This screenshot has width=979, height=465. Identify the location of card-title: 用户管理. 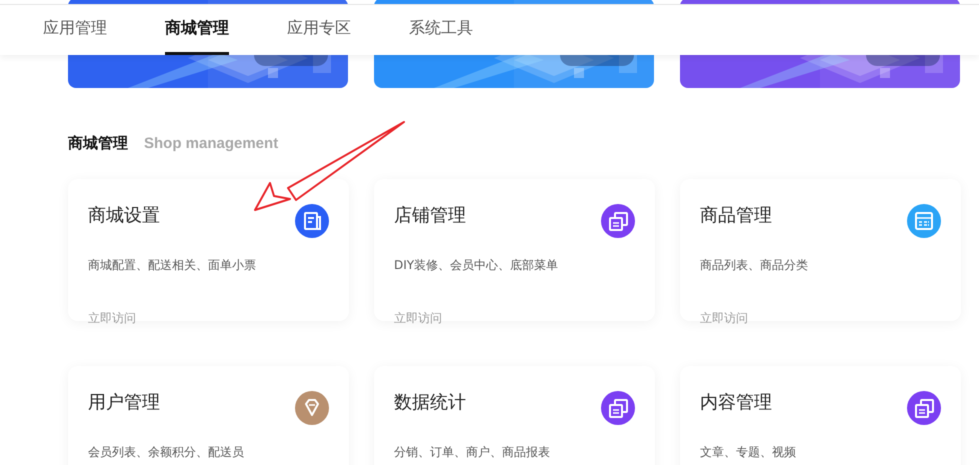
(124, 402).